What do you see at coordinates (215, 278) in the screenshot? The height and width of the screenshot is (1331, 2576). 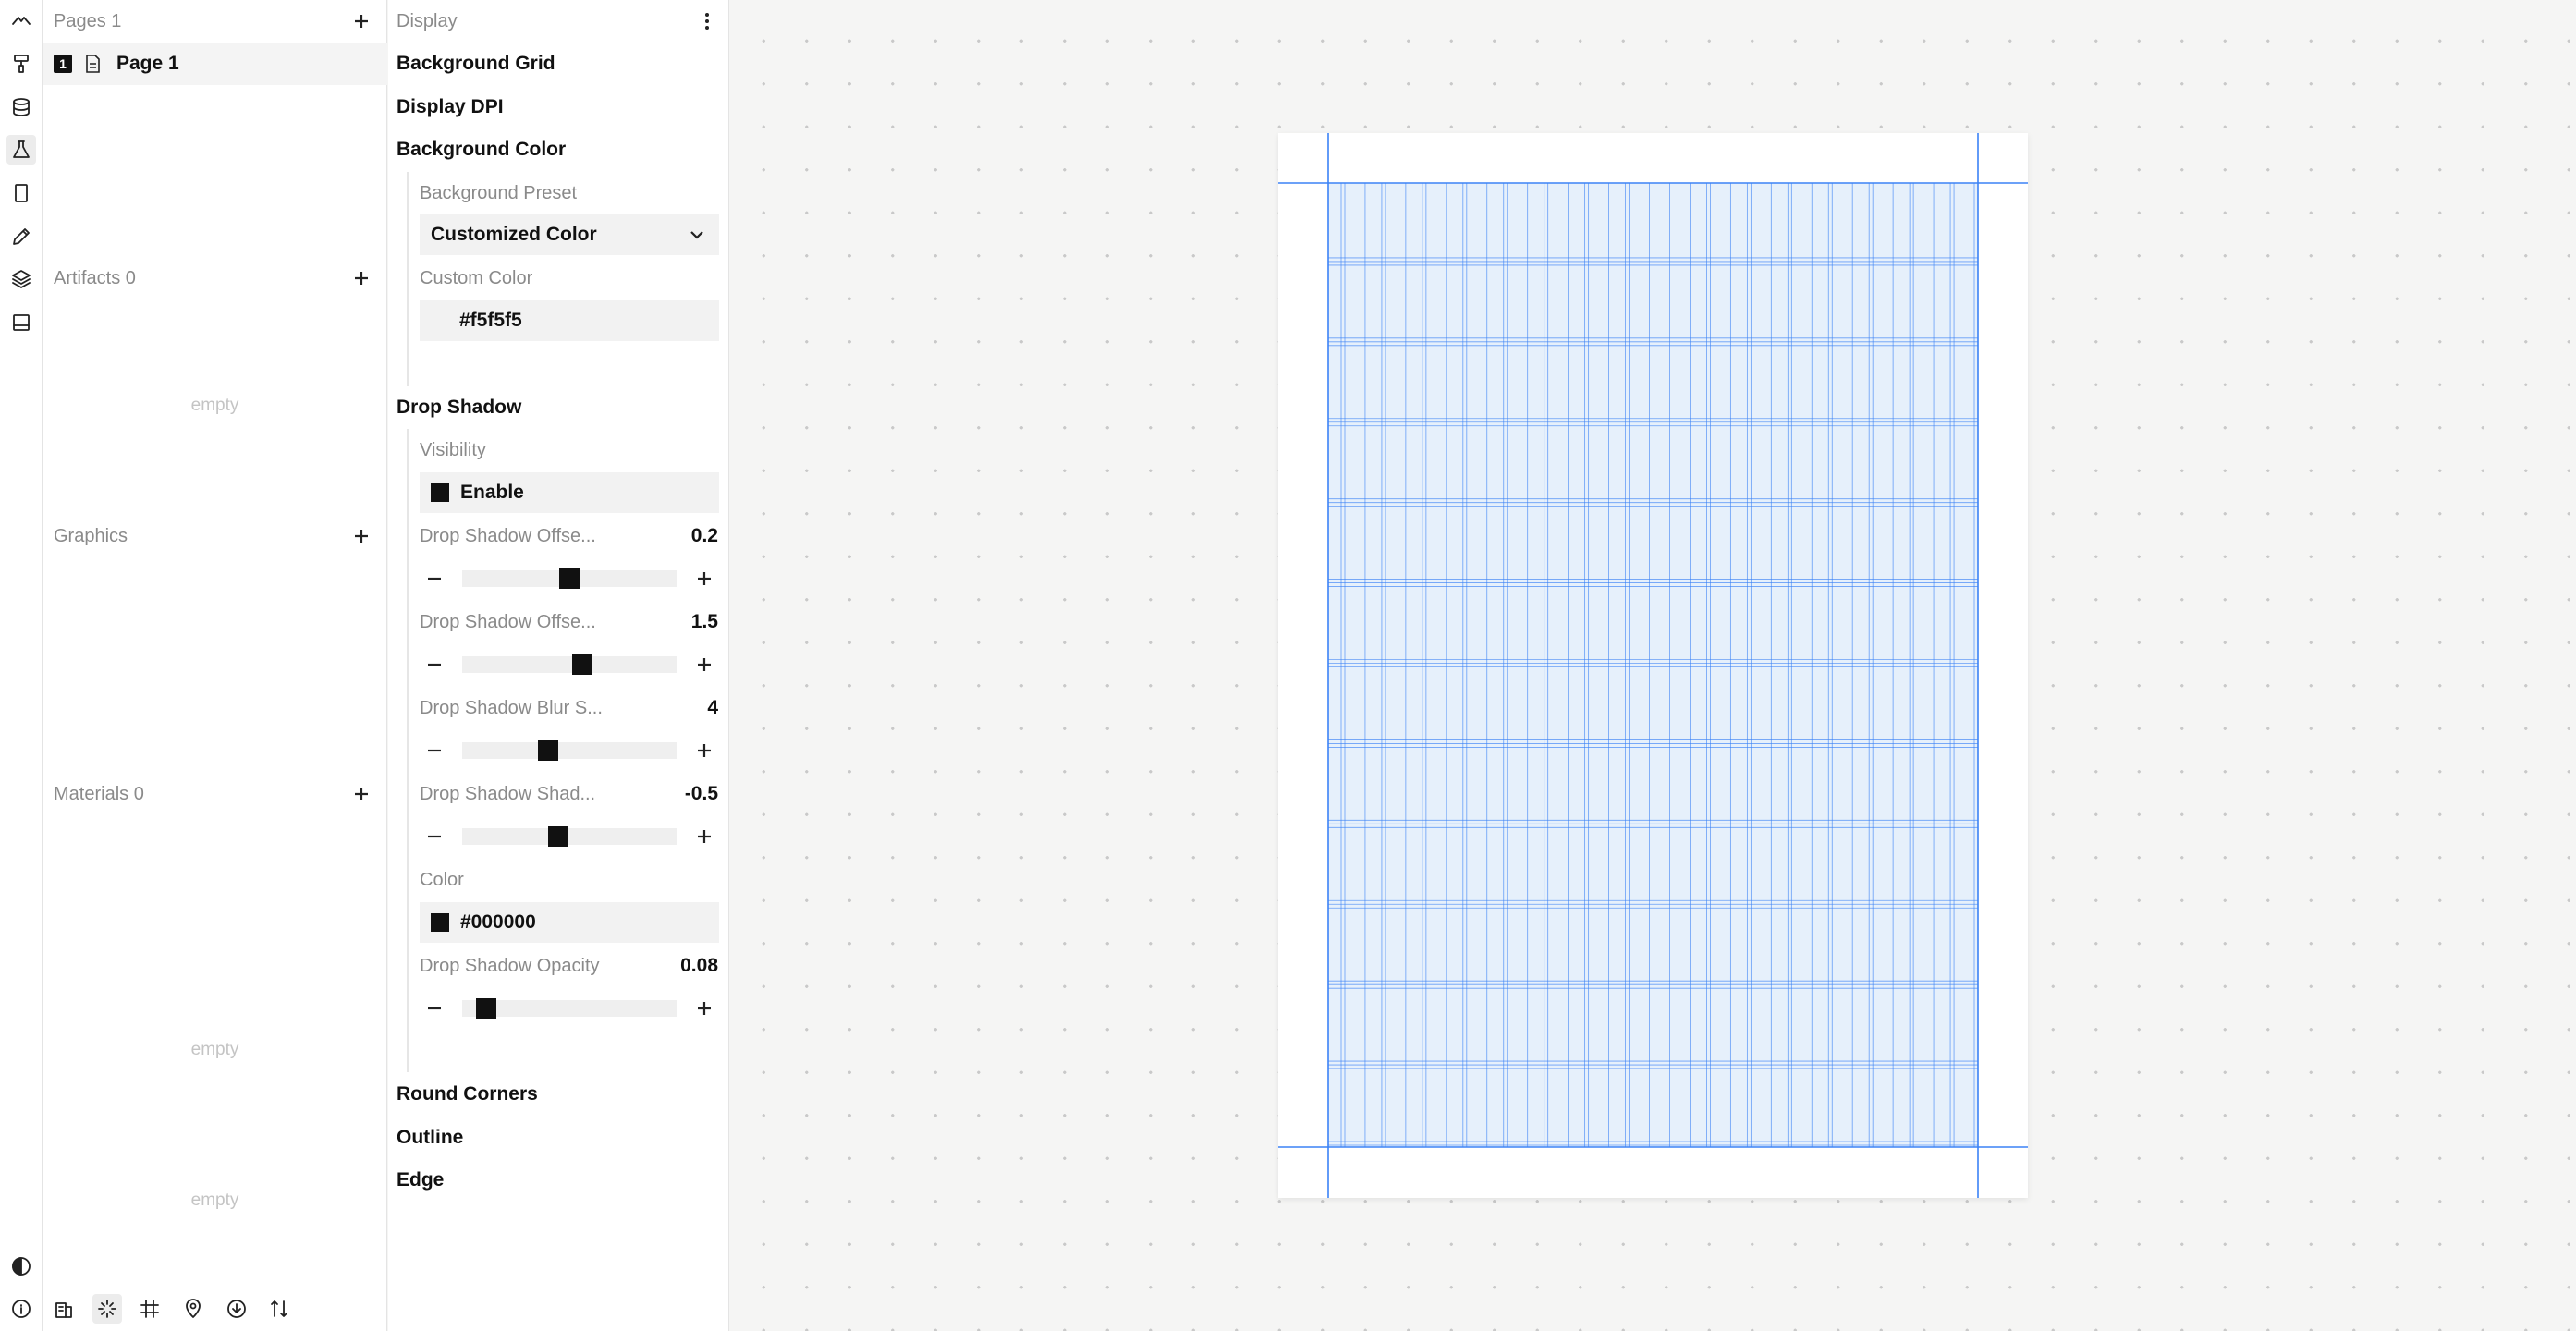 I see `artifacts-header: Artifacts 0` at bounding box center [215, 278].